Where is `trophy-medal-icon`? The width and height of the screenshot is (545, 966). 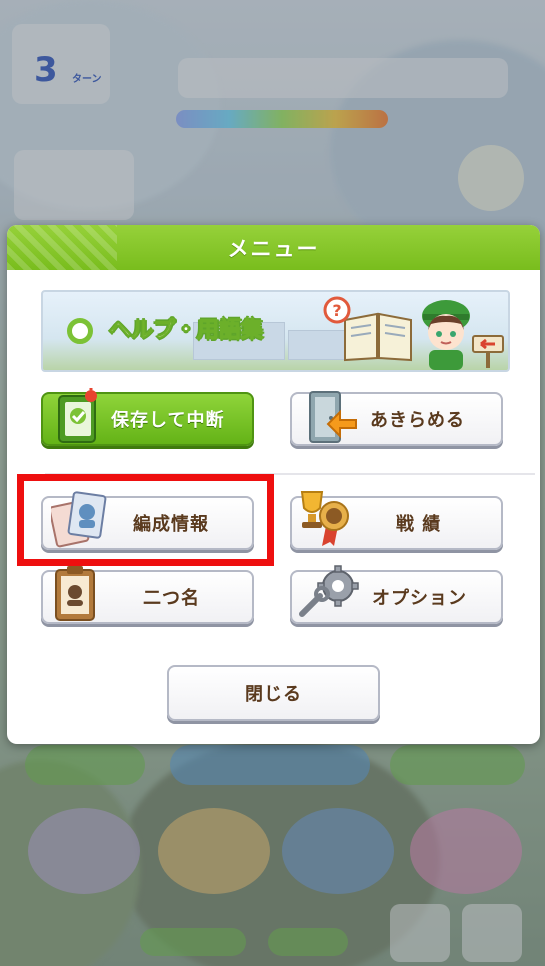 trophy-medal-icon is located at coordinates (324, 518).